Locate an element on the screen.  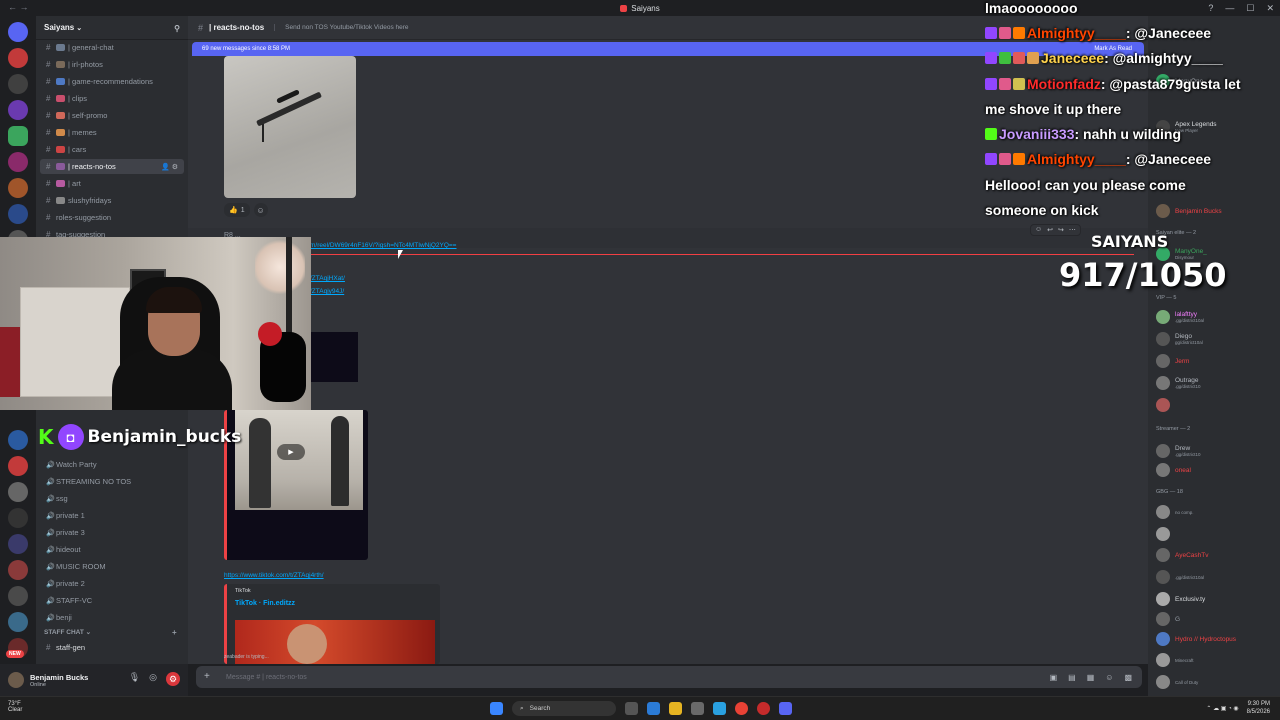
voice-channel-item: 🔊 benji is located at coordinates (112, 617).